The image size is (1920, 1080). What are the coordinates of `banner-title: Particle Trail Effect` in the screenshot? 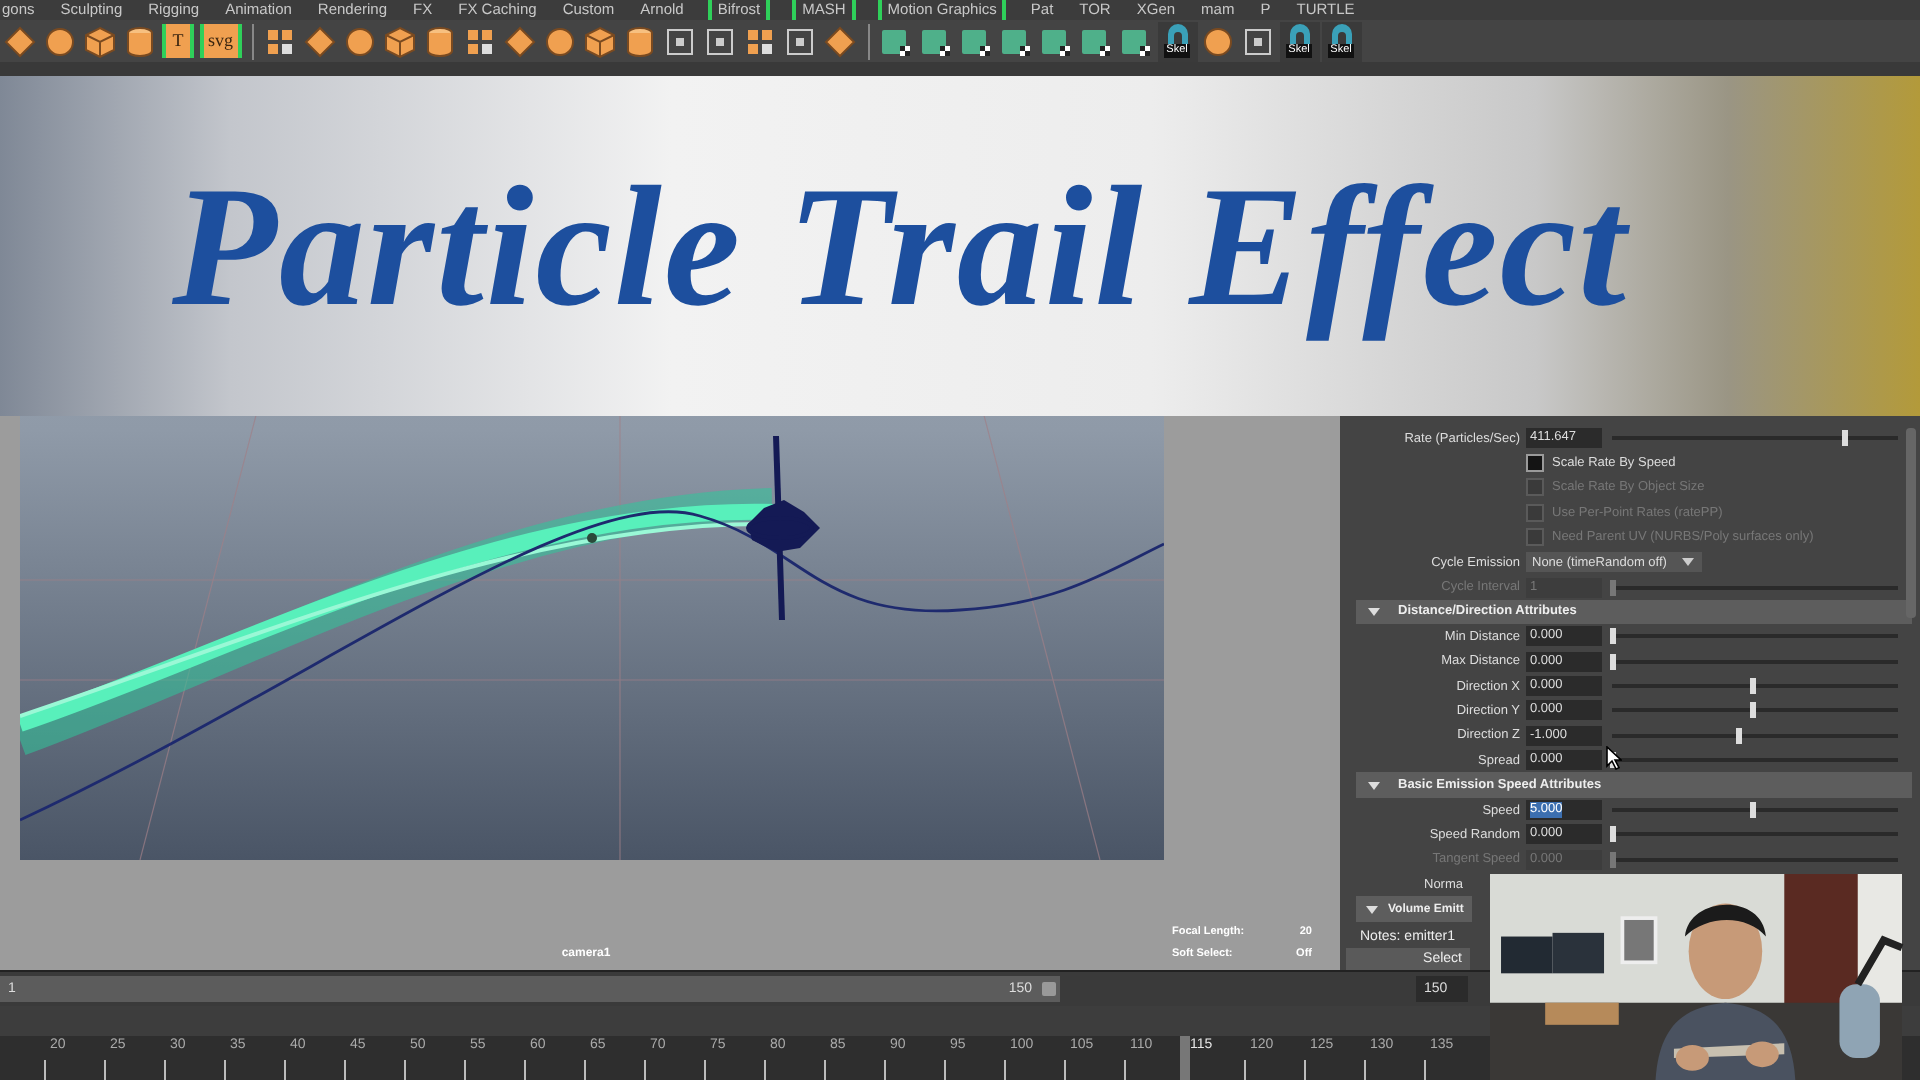 It's located at (900, 247).